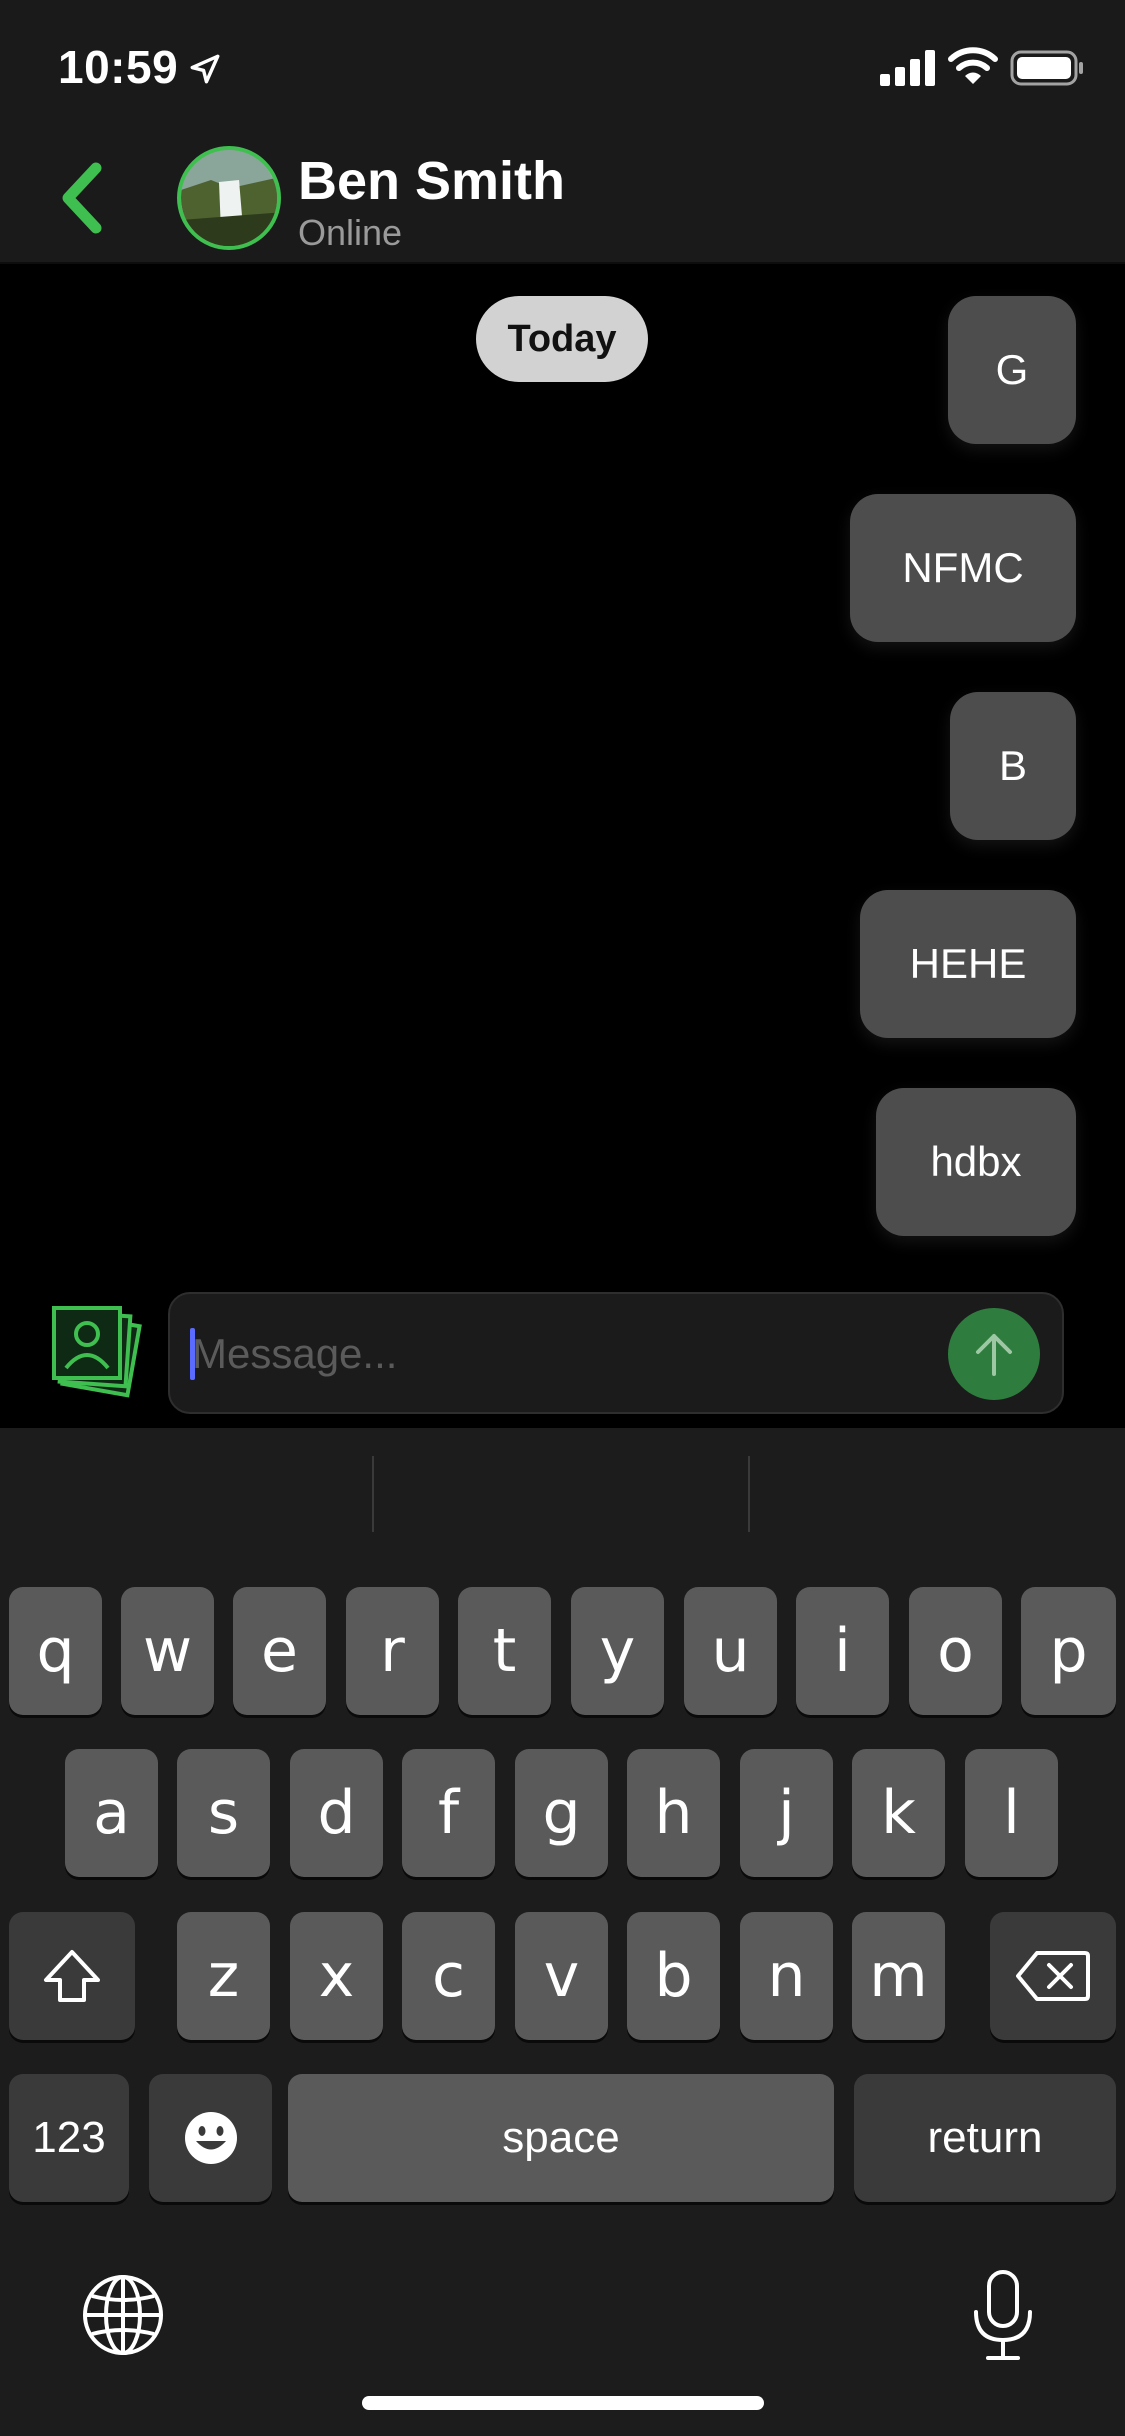 The width and height of the screenshot is (1125, 2436). What do you see at coordinates (279, 1651) in the screenshot?
I see `key-e: e` at bounding box center [279, 1651].